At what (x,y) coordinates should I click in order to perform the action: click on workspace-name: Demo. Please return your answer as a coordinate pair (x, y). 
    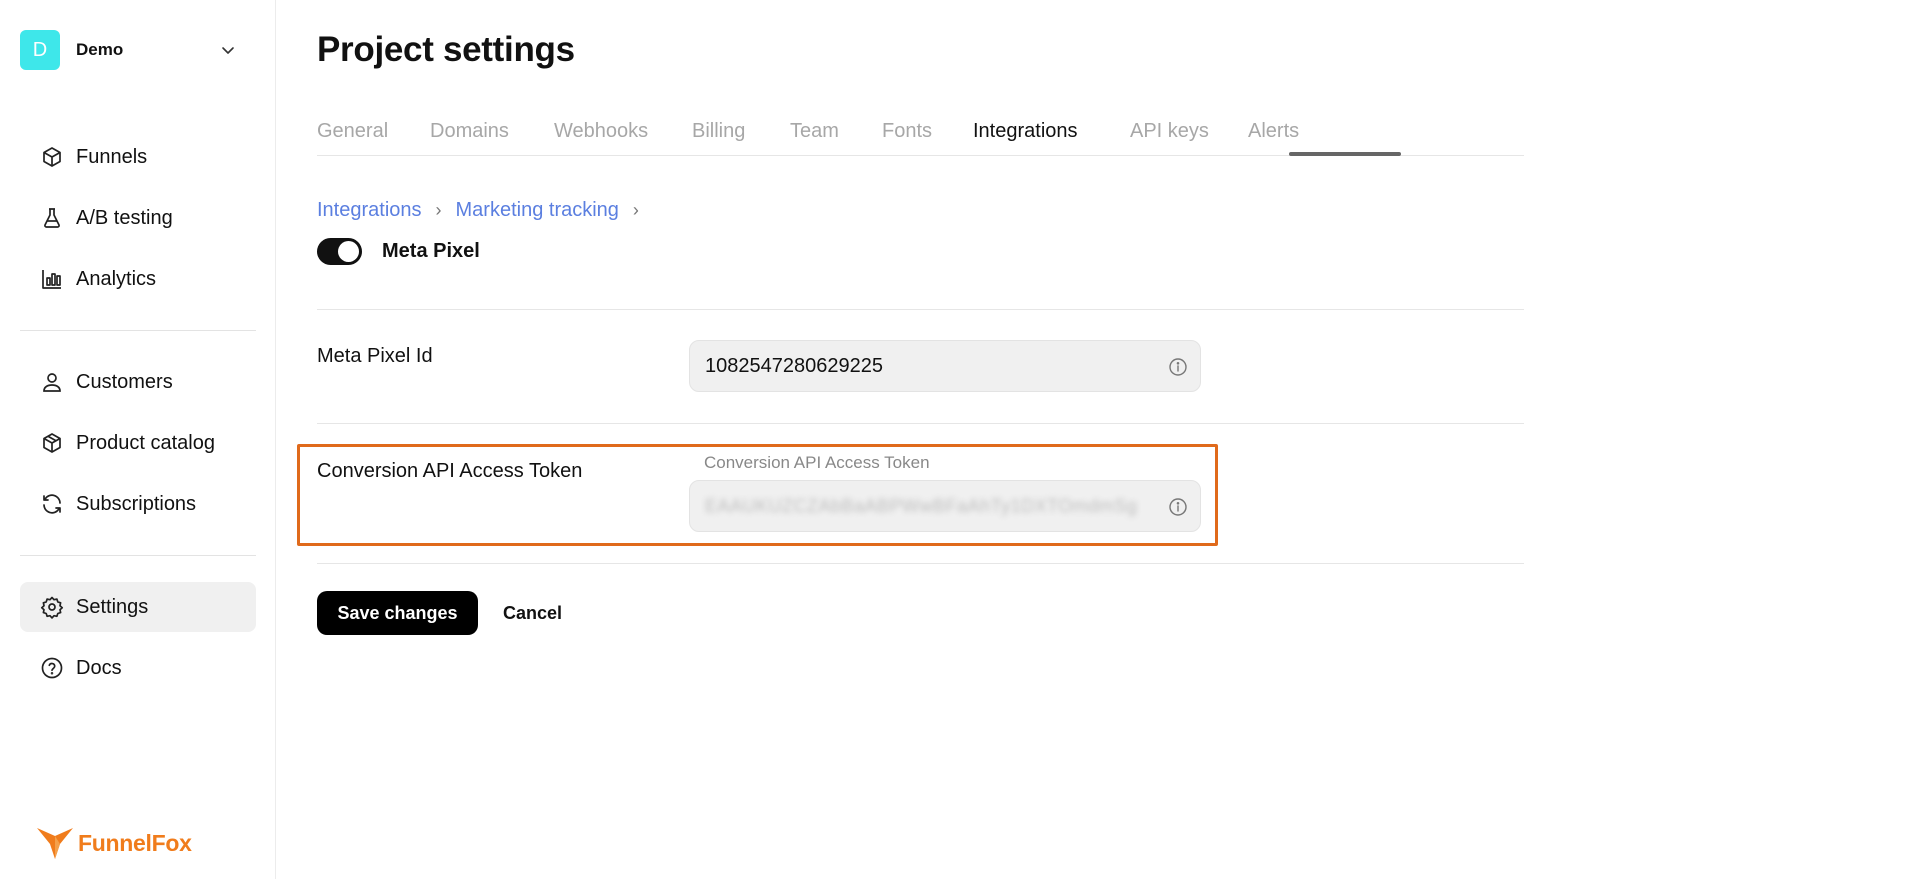
    Looking at the image, I should click on (100, 49).